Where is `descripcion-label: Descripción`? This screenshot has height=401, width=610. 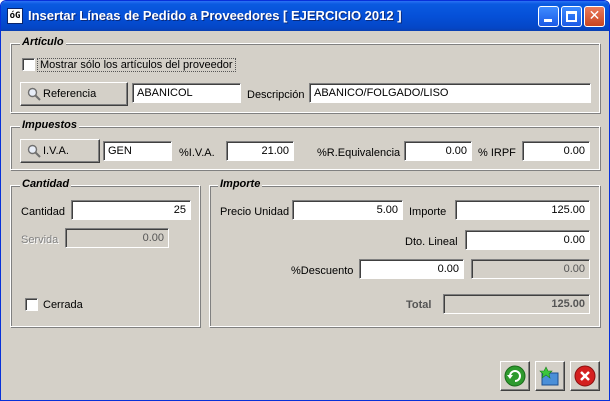 descripcion-label: Descripción is located at coordinates (276, 95).